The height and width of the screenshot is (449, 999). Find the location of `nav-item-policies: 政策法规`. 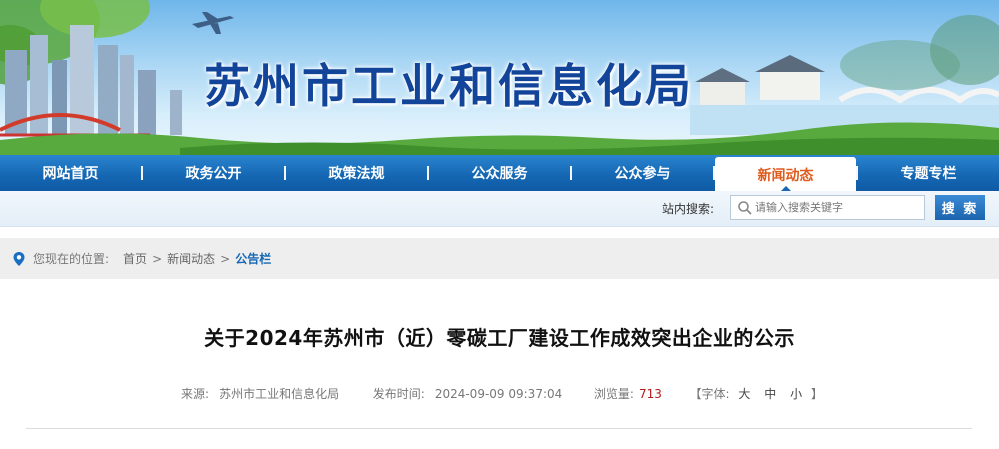

nav-item-policies: 政策法规 is located at coordinates (356, 173).